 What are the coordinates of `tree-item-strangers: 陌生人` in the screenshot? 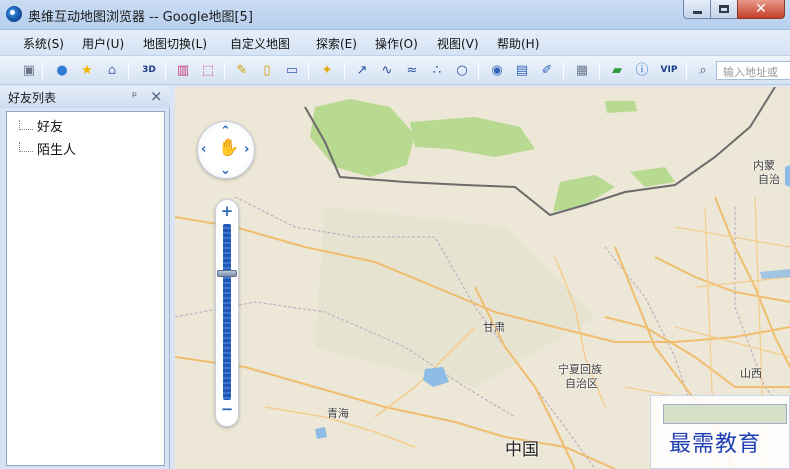 It's located at (56, 148).